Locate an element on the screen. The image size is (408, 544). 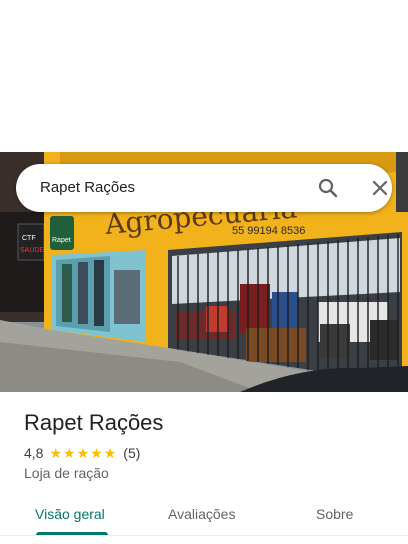
tab-about: Sobre is located at coordinates (334, 514).